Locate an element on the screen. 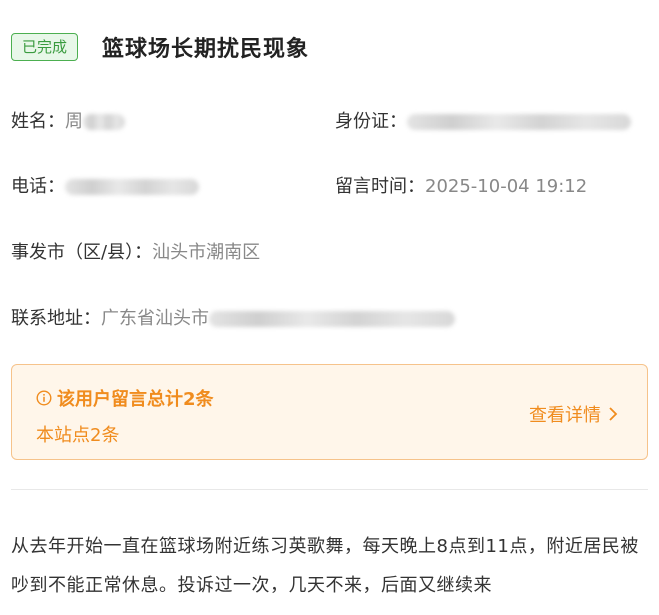  notice-site-count: 本站点2条 is located at coordinates (78, 435).